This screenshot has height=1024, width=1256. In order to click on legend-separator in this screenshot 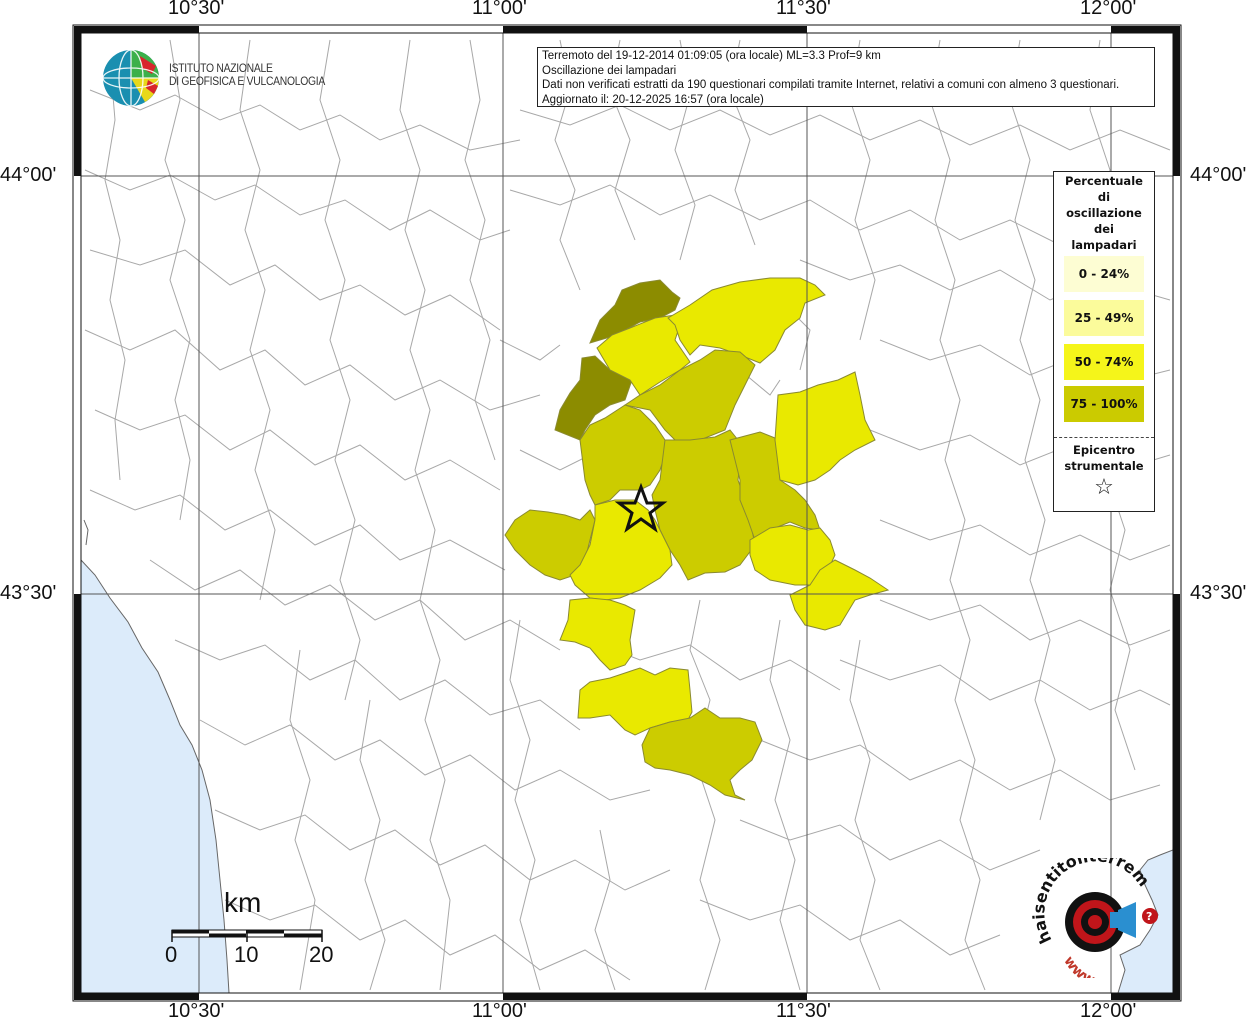, I will do `click(1104, 437)`.